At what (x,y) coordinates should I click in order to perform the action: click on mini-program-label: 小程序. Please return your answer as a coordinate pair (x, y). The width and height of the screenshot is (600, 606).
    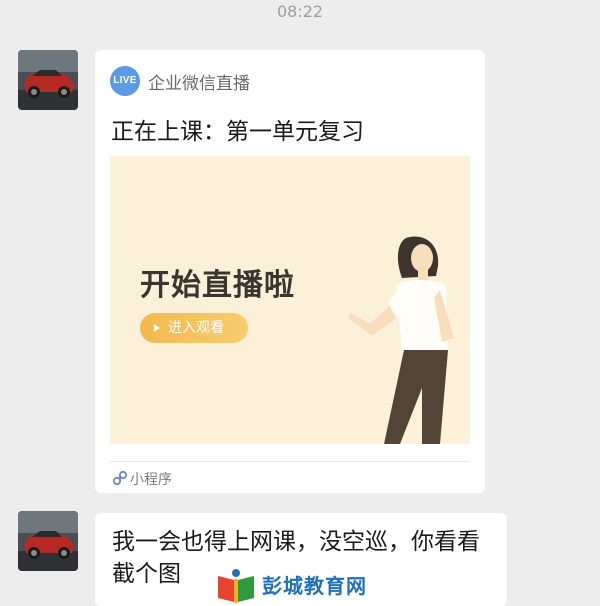
    Looking at the image, I should click on (151, 480).